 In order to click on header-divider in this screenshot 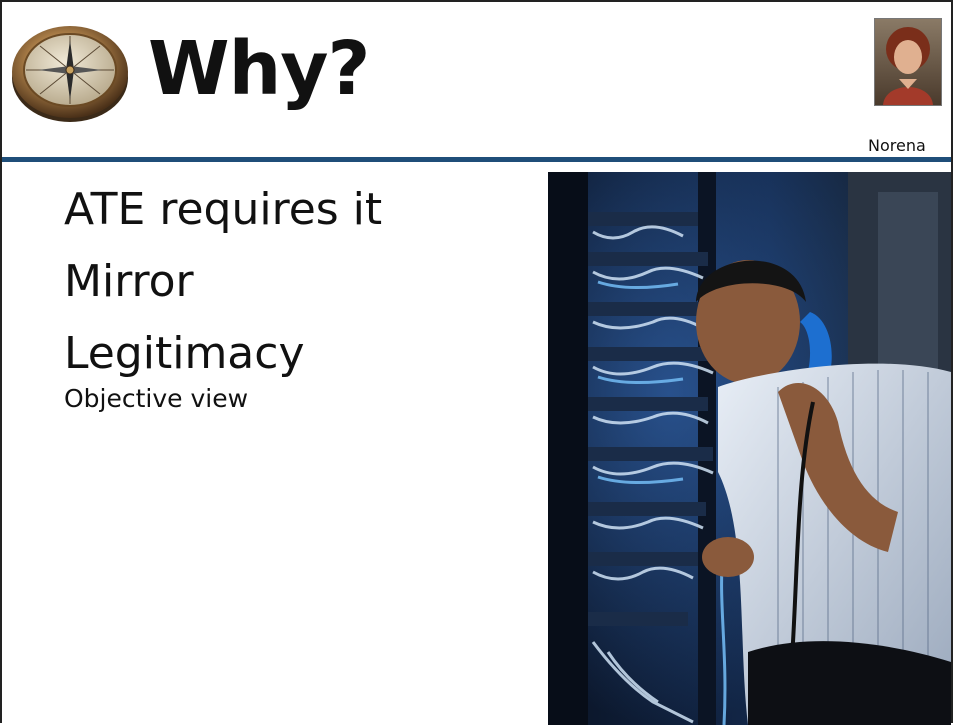, I will do `click(476, 159)`.